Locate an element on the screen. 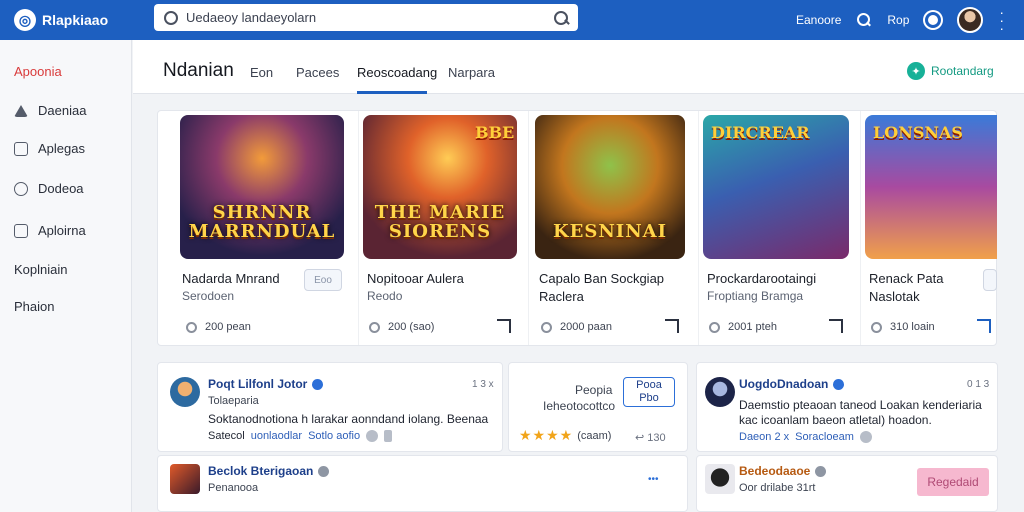 This screenshot has width=1024, height=512. sidebar-item-aplegas: Aplegas is located at coordinates (49, 148).